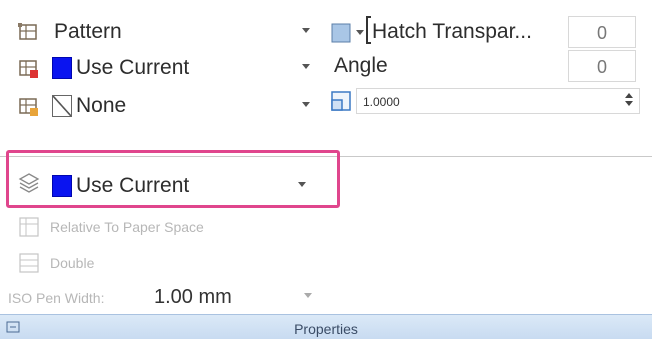  What do you see at coordinates (498, 101) in the screenshot?
I see `scale-field: 1.0000` at bounding box center [498, 101].